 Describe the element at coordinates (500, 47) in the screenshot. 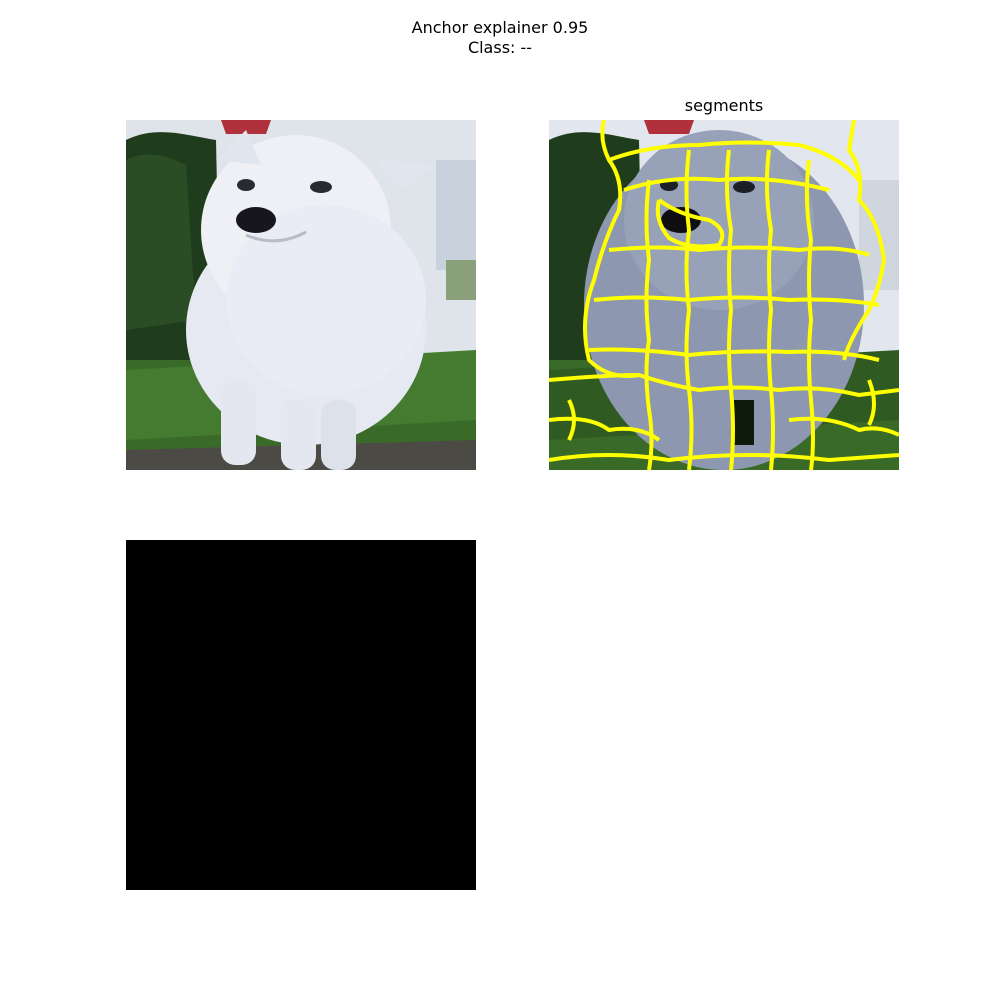

I see `figure-title-line-2: Class: --` at that location.